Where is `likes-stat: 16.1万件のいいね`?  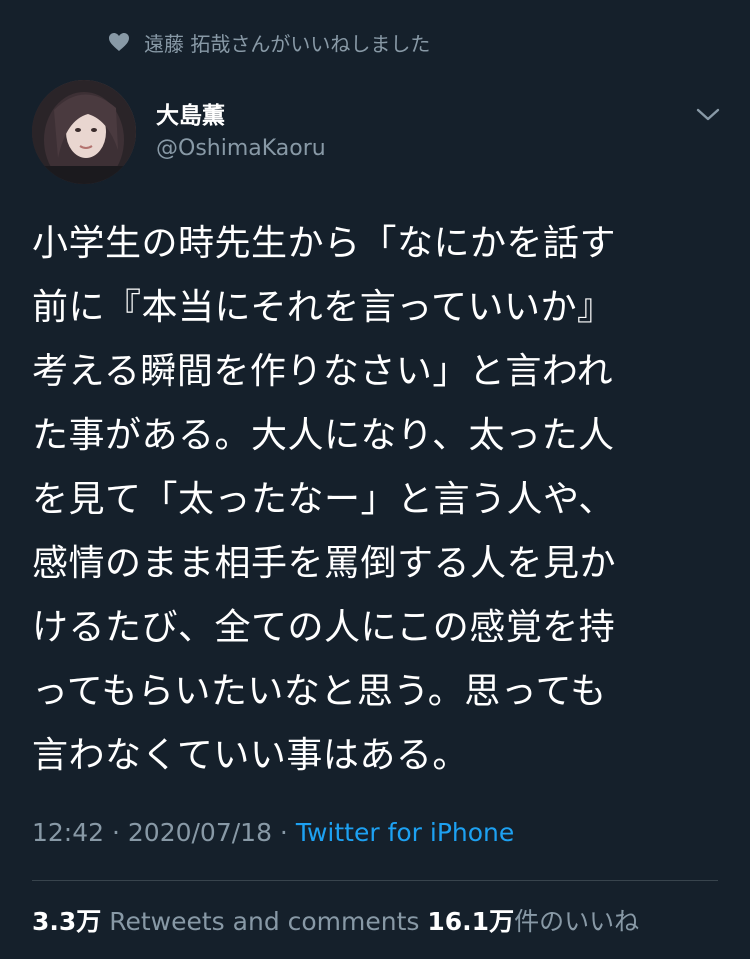
likes-stat: 16.1万件のいいね is located at coordinates (533, 921).